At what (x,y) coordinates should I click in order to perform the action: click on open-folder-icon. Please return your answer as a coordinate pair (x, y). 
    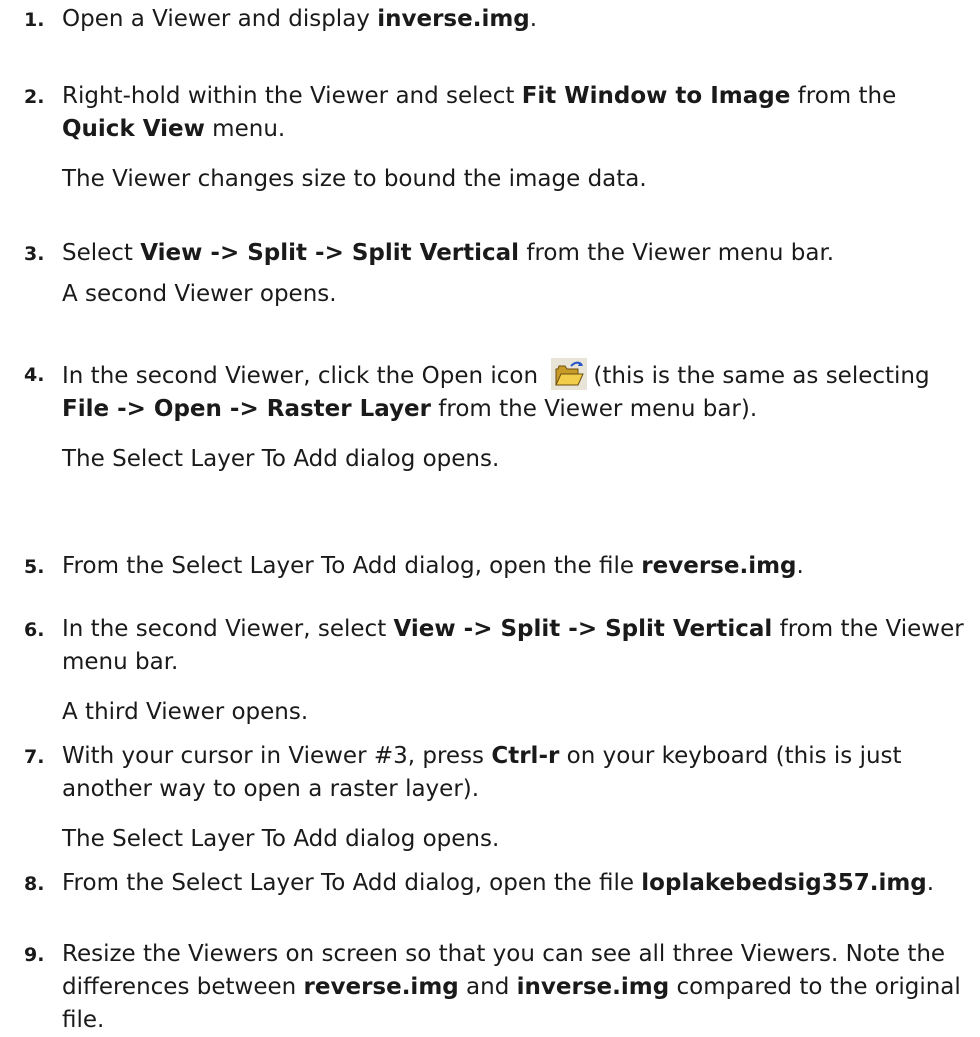
    Looking at the image, I should click on (569, 374).